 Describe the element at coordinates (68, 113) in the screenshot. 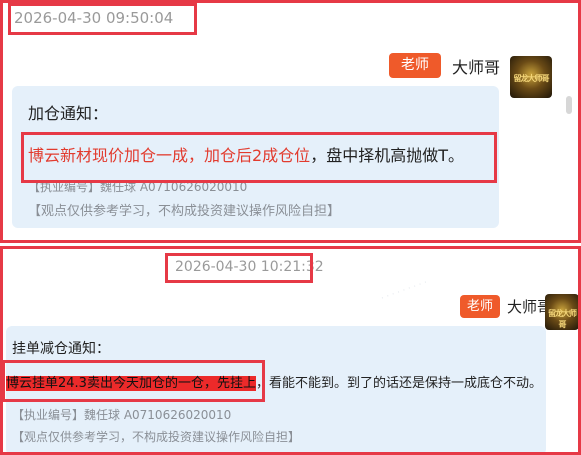

I see `message-title: 加仓通知：` at that location.